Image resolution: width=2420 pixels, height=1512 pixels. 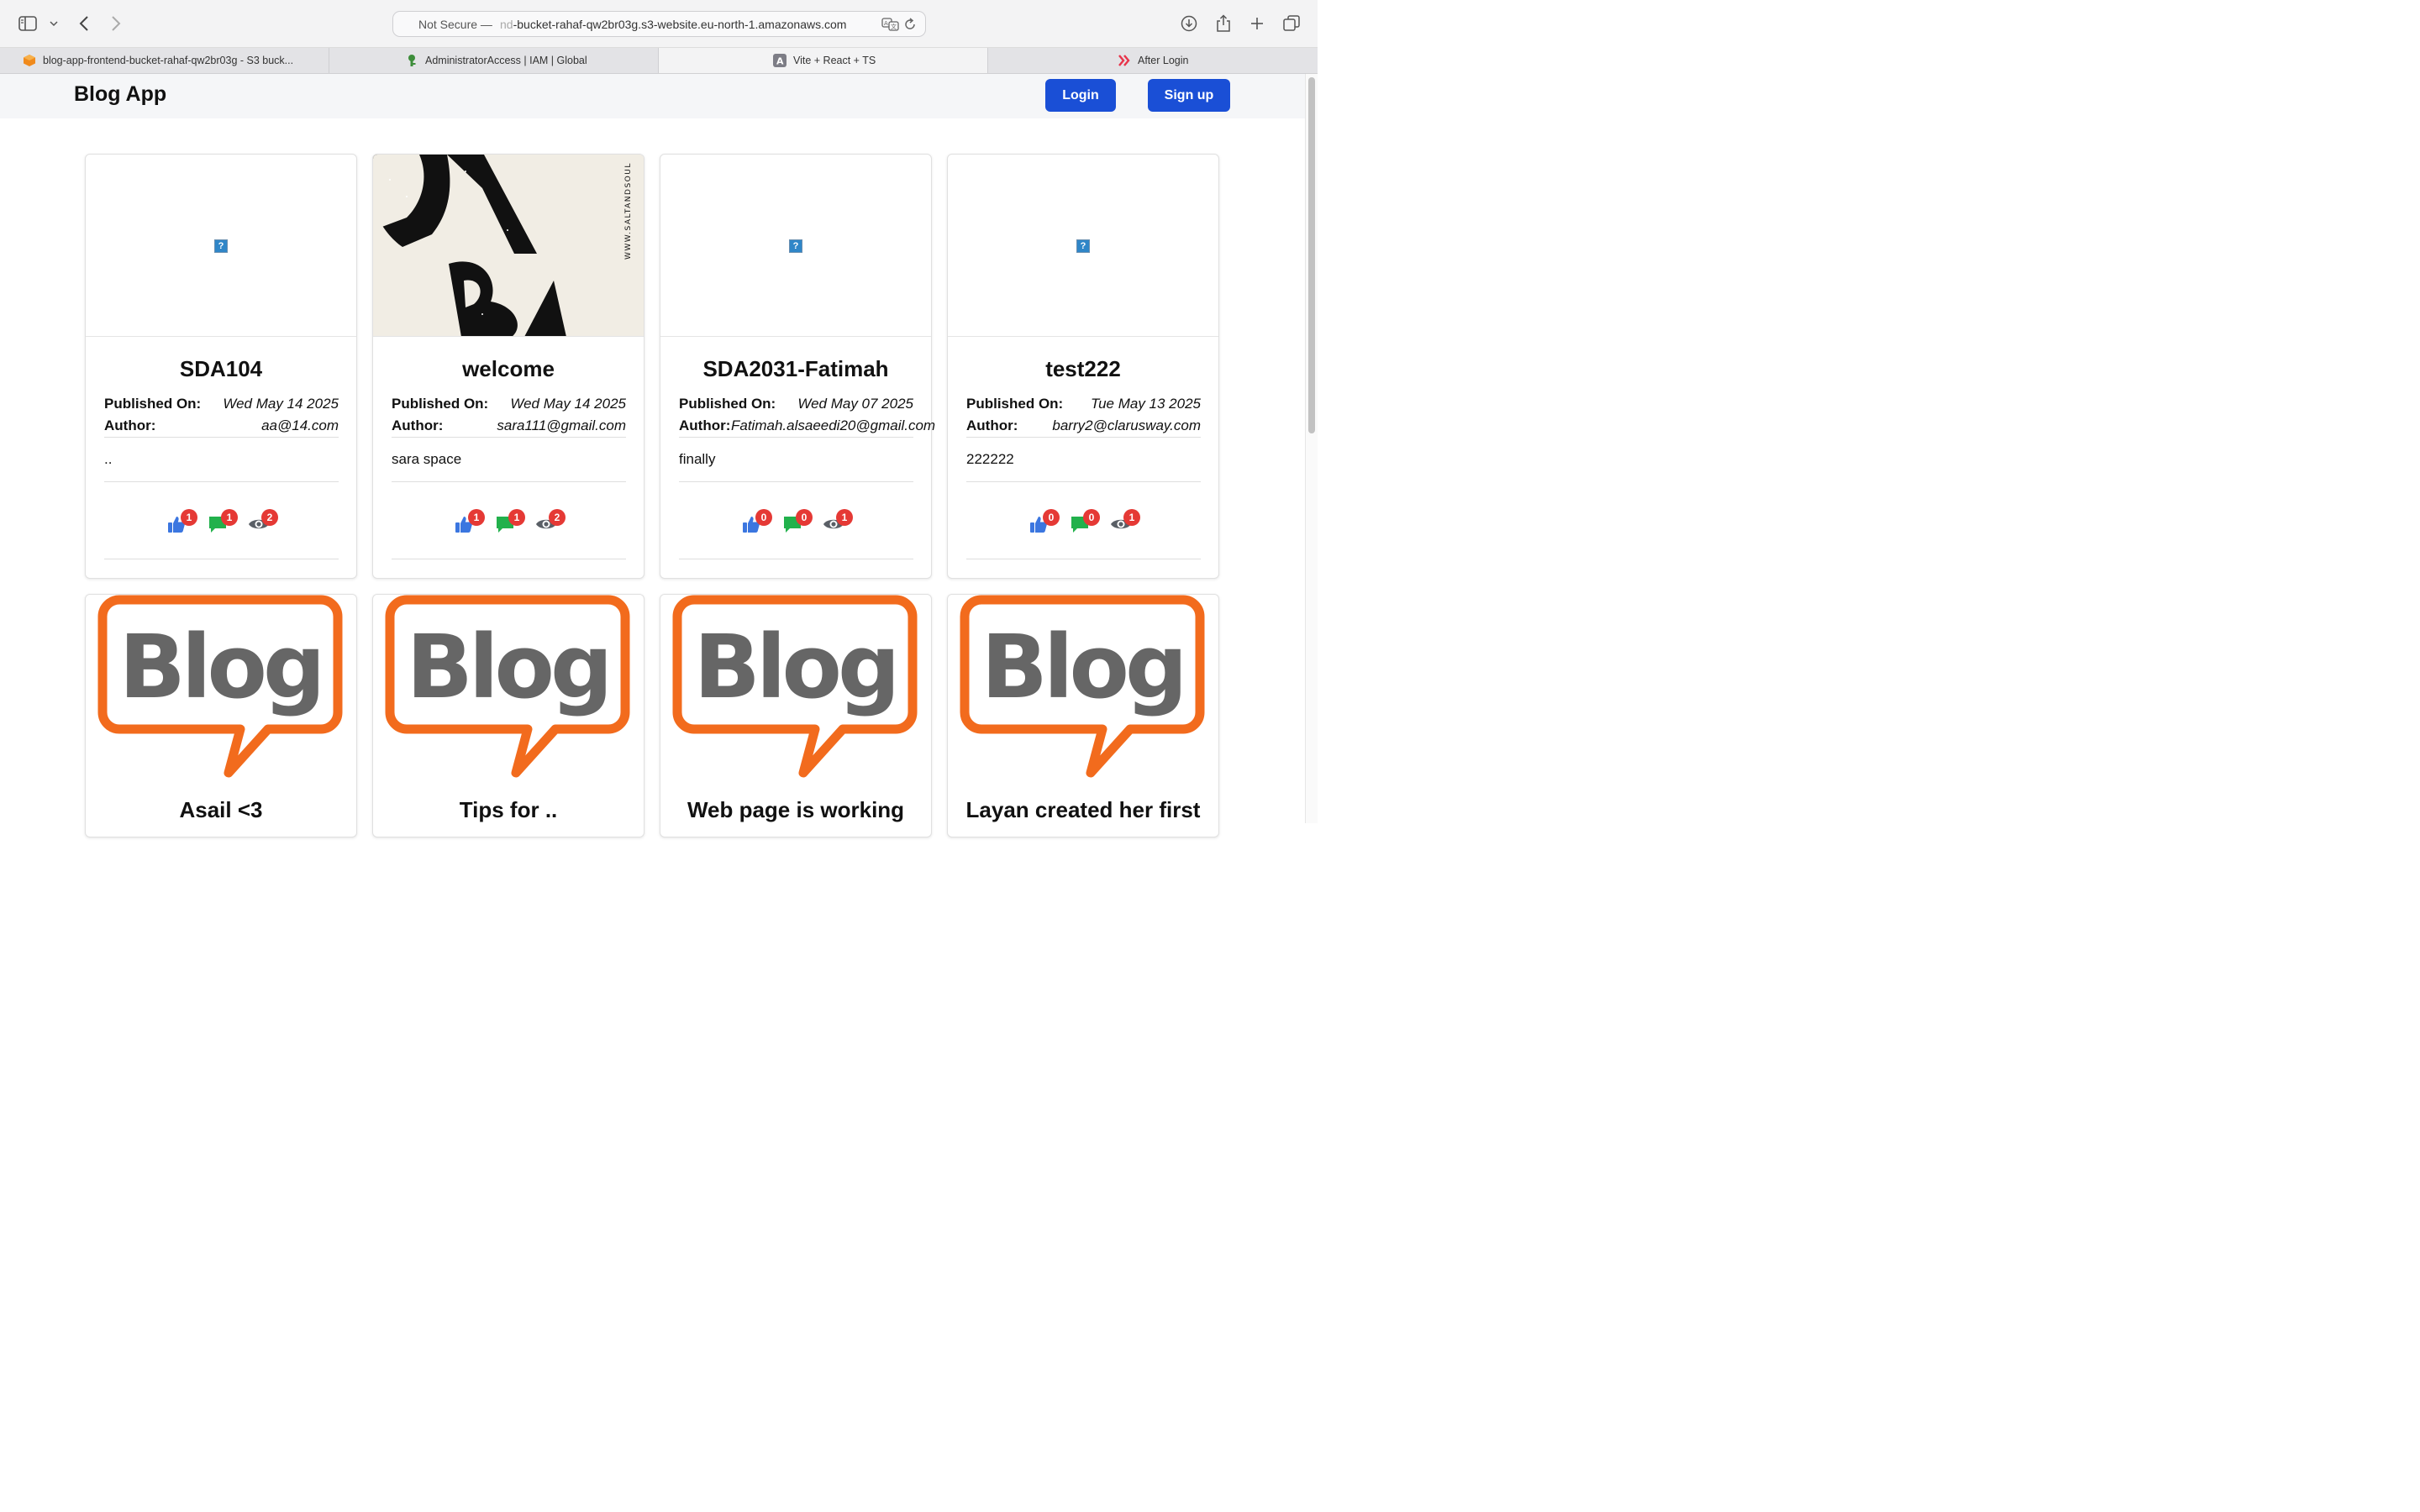 I want to click on post-card: Blog Asail <3, so click(x=221, y=715).